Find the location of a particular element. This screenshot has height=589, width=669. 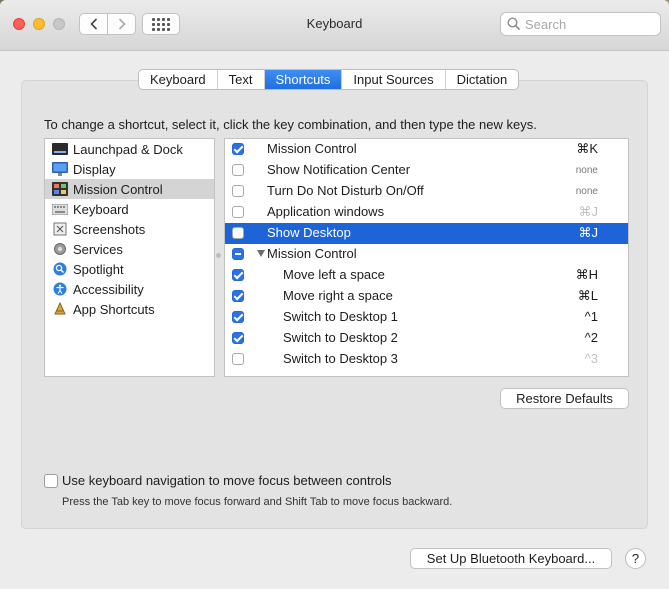

shortcut-label: Show Desktop is located at coordinates (309, 232).